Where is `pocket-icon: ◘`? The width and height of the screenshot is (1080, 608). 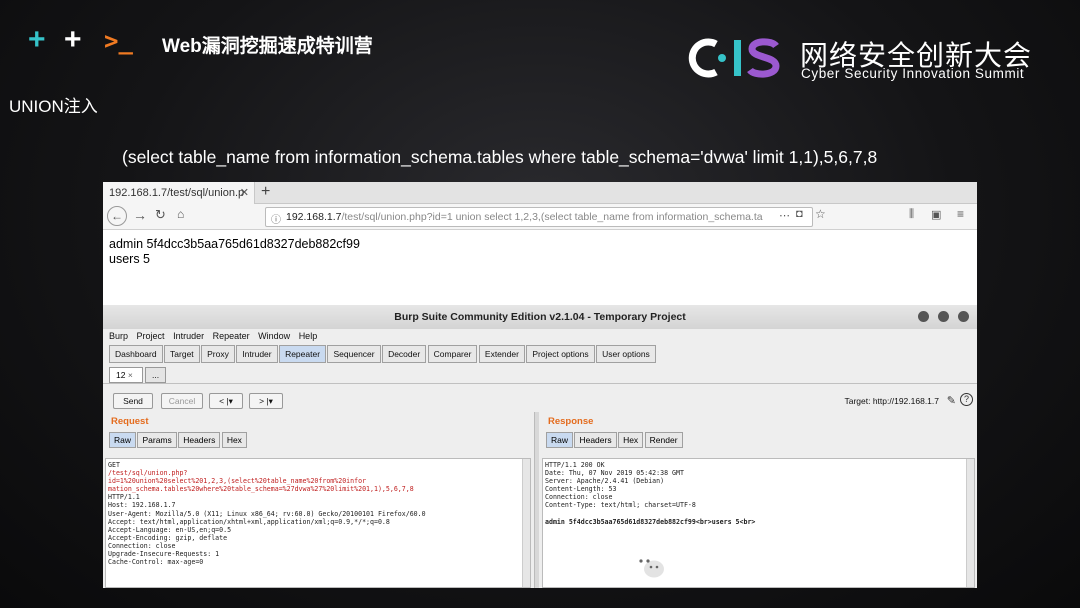 pocket-icon: ◘ is located at coordinates (799, 214).